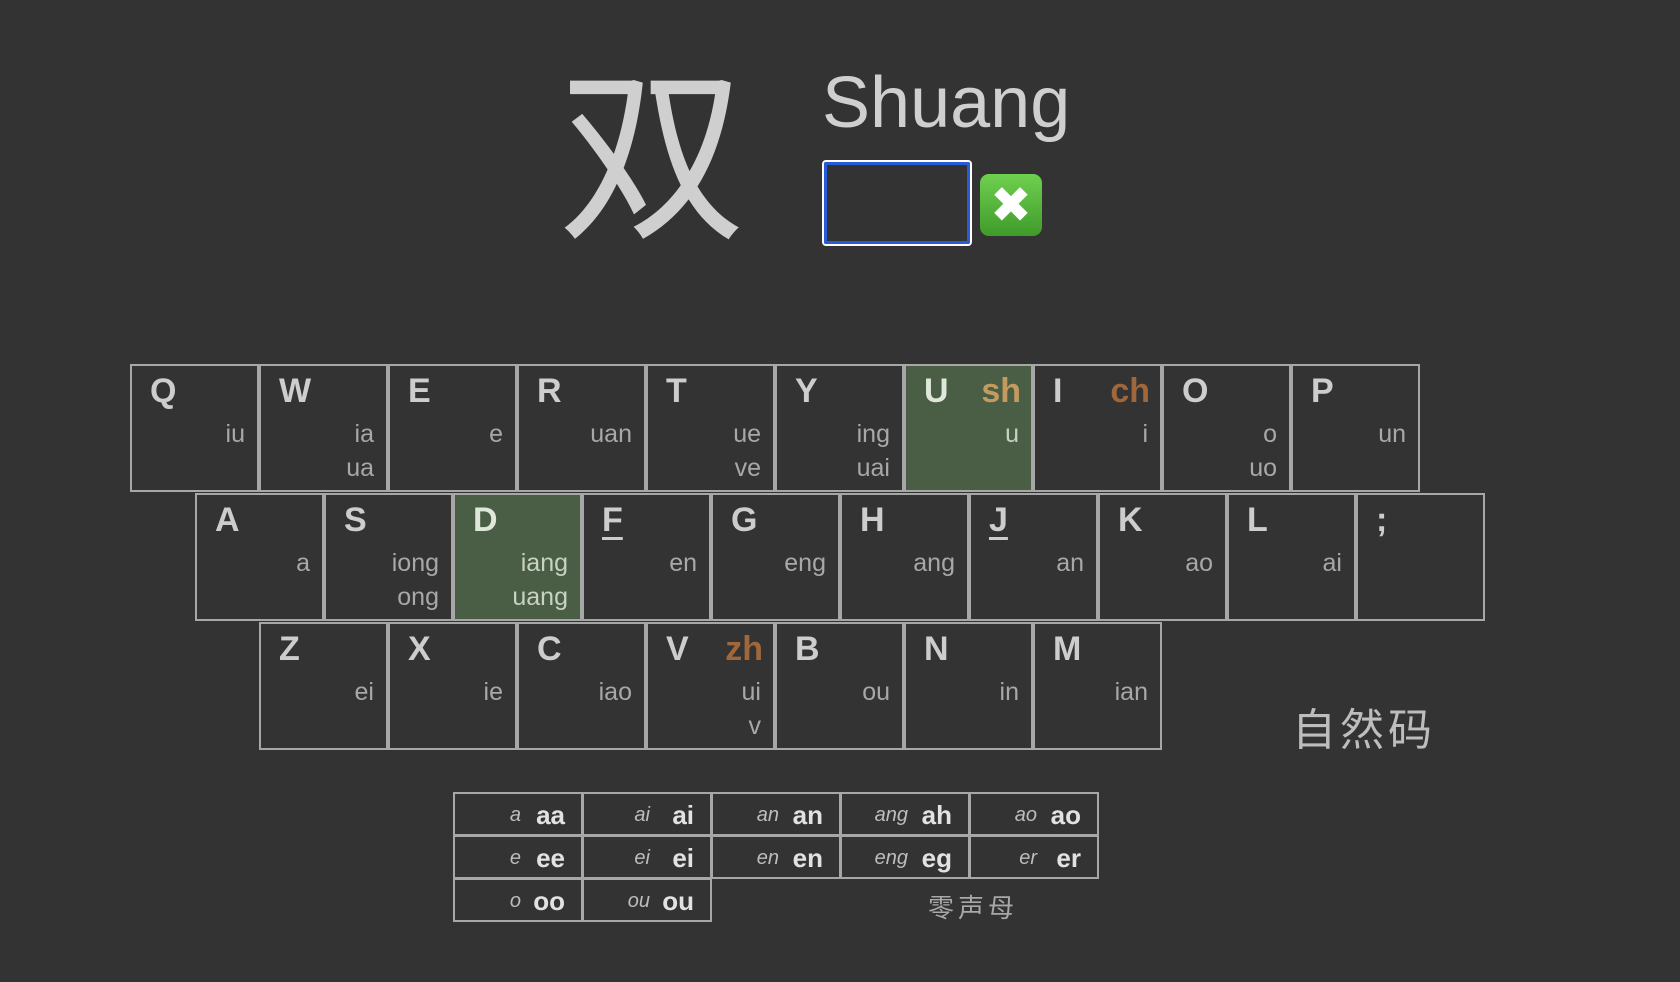  I want to click on key-final: u, so click(1012, 434).